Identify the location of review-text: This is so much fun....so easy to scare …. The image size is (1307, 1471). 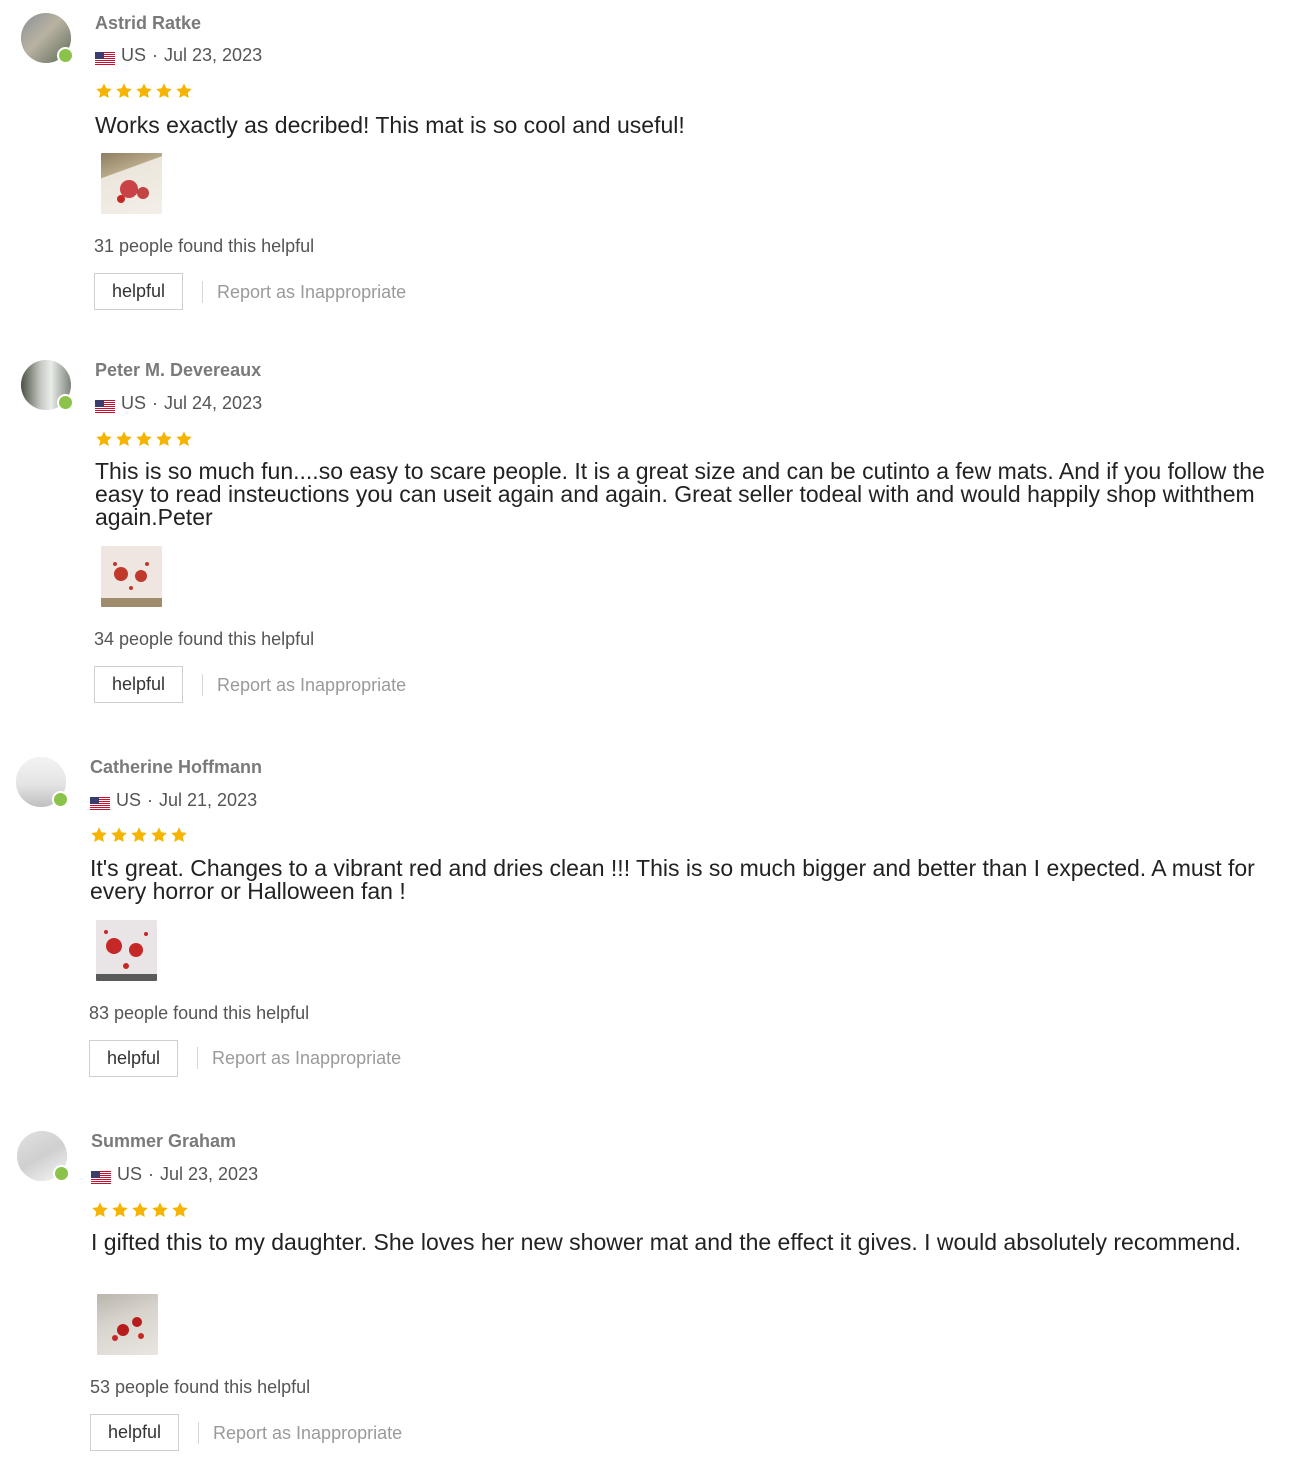
(680, 494).